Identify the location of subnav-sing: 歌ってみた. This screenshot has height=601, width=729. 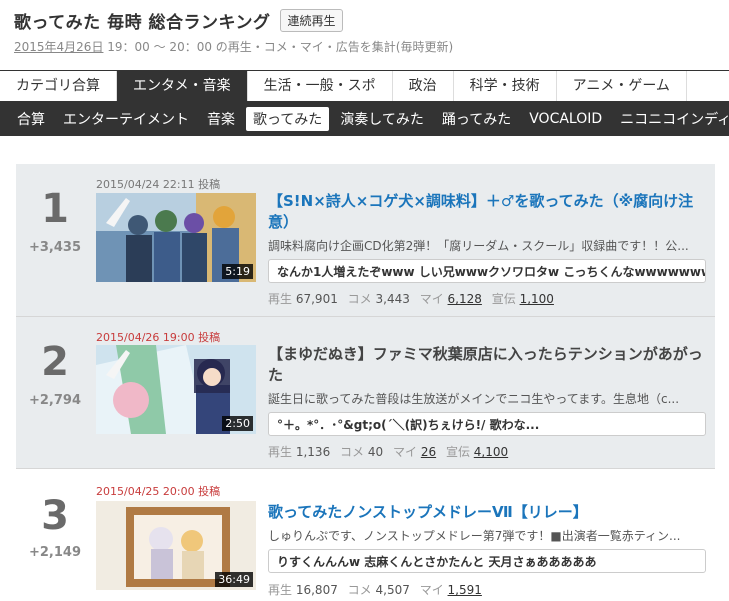
(288, 119).